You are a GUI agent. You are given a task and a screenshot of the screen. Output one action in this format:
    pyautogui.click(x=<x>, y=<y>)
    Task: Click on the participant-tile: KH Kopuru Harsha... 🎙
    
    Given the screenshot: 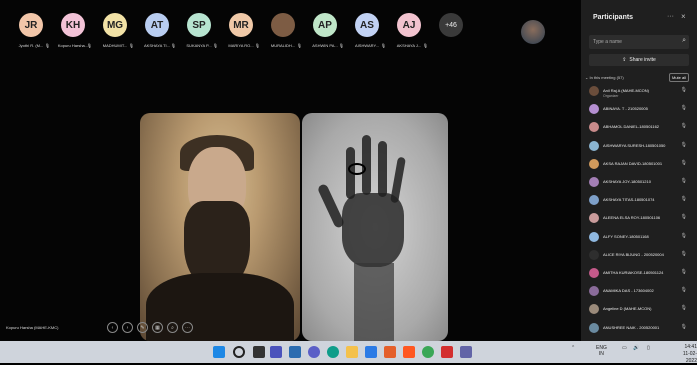 What is the action you would take?
    pyautogui.click(x=73, y=29)
    